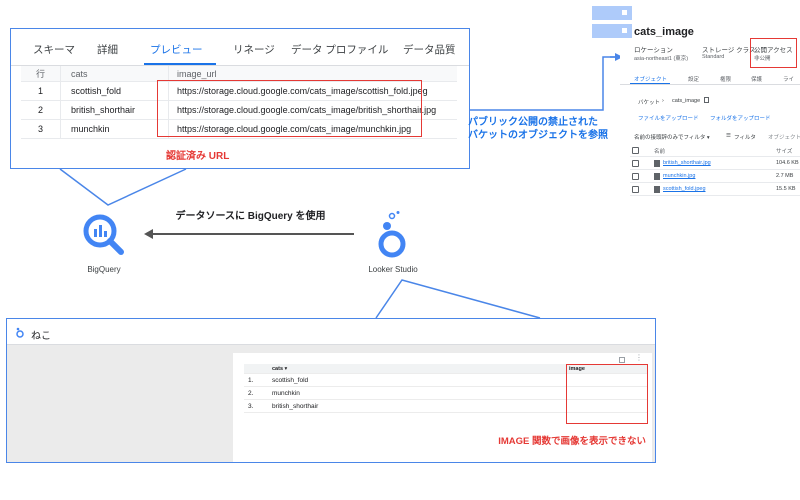  I want to click on bigquery-logo-icon, so click(103, 234).